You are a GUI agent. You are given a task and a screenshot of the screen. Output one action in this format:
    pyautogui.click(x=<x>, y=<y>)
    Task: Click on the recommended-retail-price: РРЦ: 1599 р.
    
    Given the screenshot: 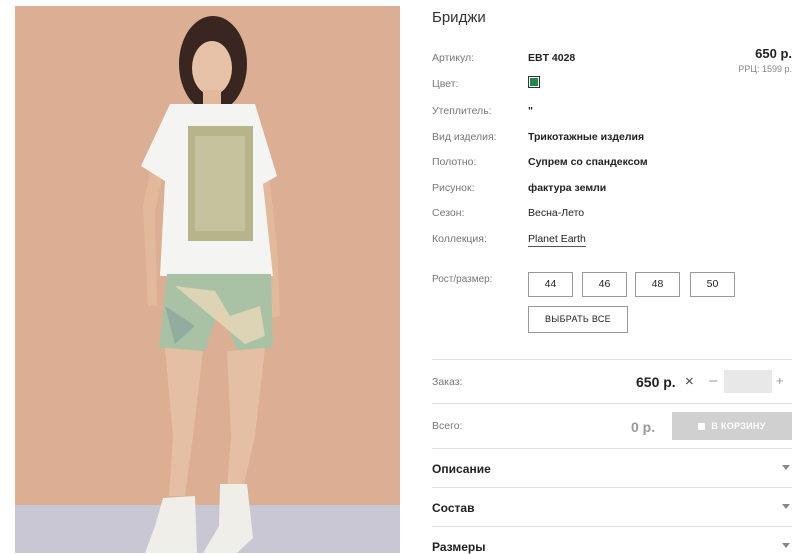 What is the action you would take?
    pyautogui.click(x=765, y=69)
    